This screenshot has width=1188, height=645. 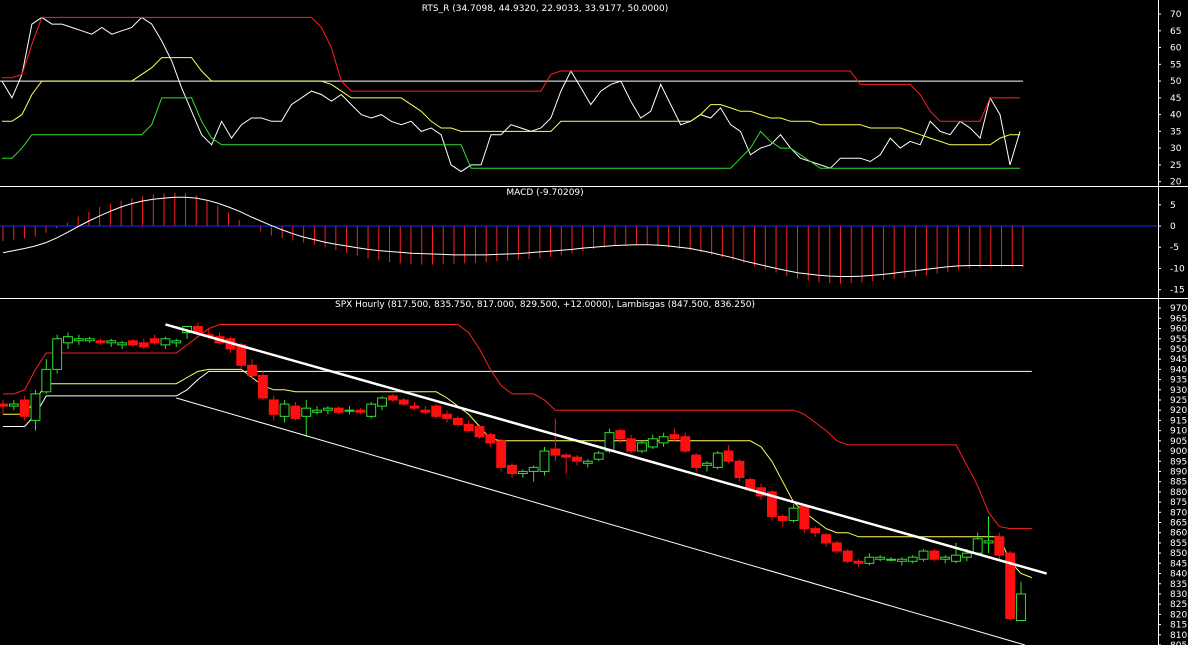 What do you see at coordinates (1176, 49) in the screenshot?
I see `rts-tick-label: 60` at bounding box center [1176, 49].